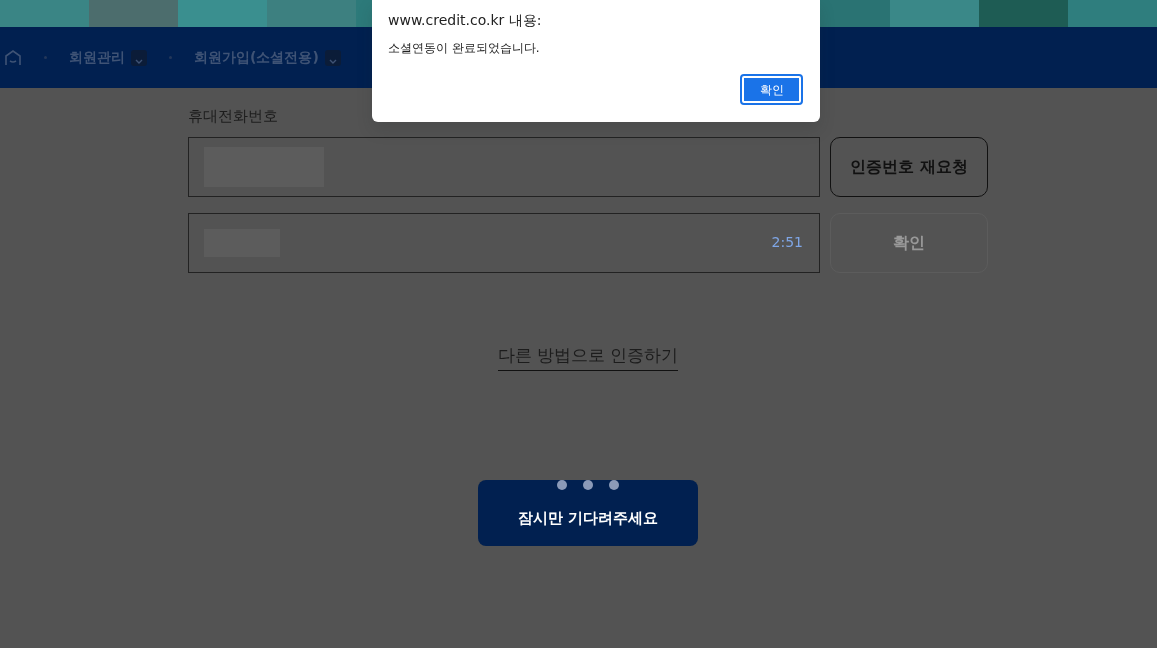 The width and height of the screenshot is (1157, 648). What do you see at coordinates (267, 57) in the screenshot?
I see `nav-menu-item: 회원가입(소셜전용)` at bounding box center [267, 57].